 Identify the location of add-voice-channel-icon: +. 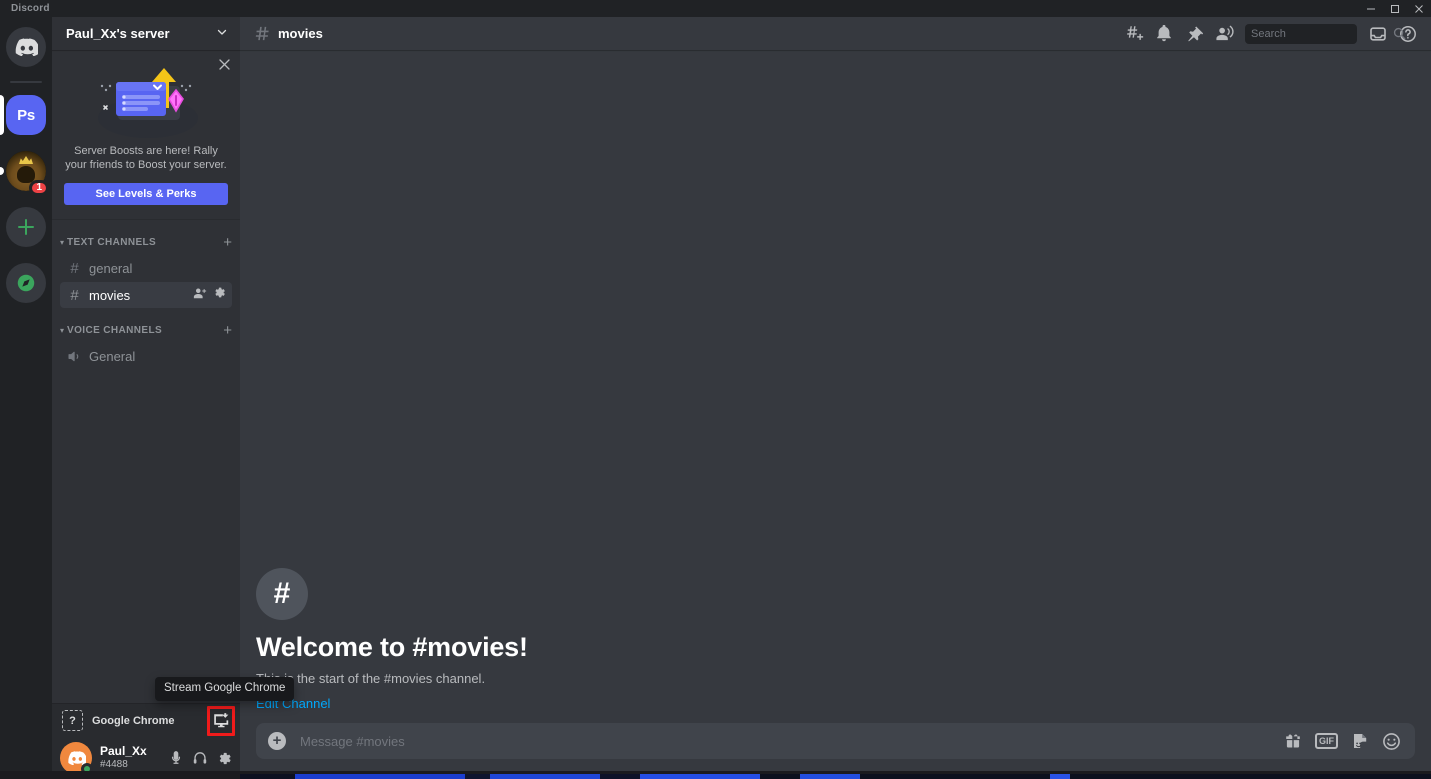
(227, 330).